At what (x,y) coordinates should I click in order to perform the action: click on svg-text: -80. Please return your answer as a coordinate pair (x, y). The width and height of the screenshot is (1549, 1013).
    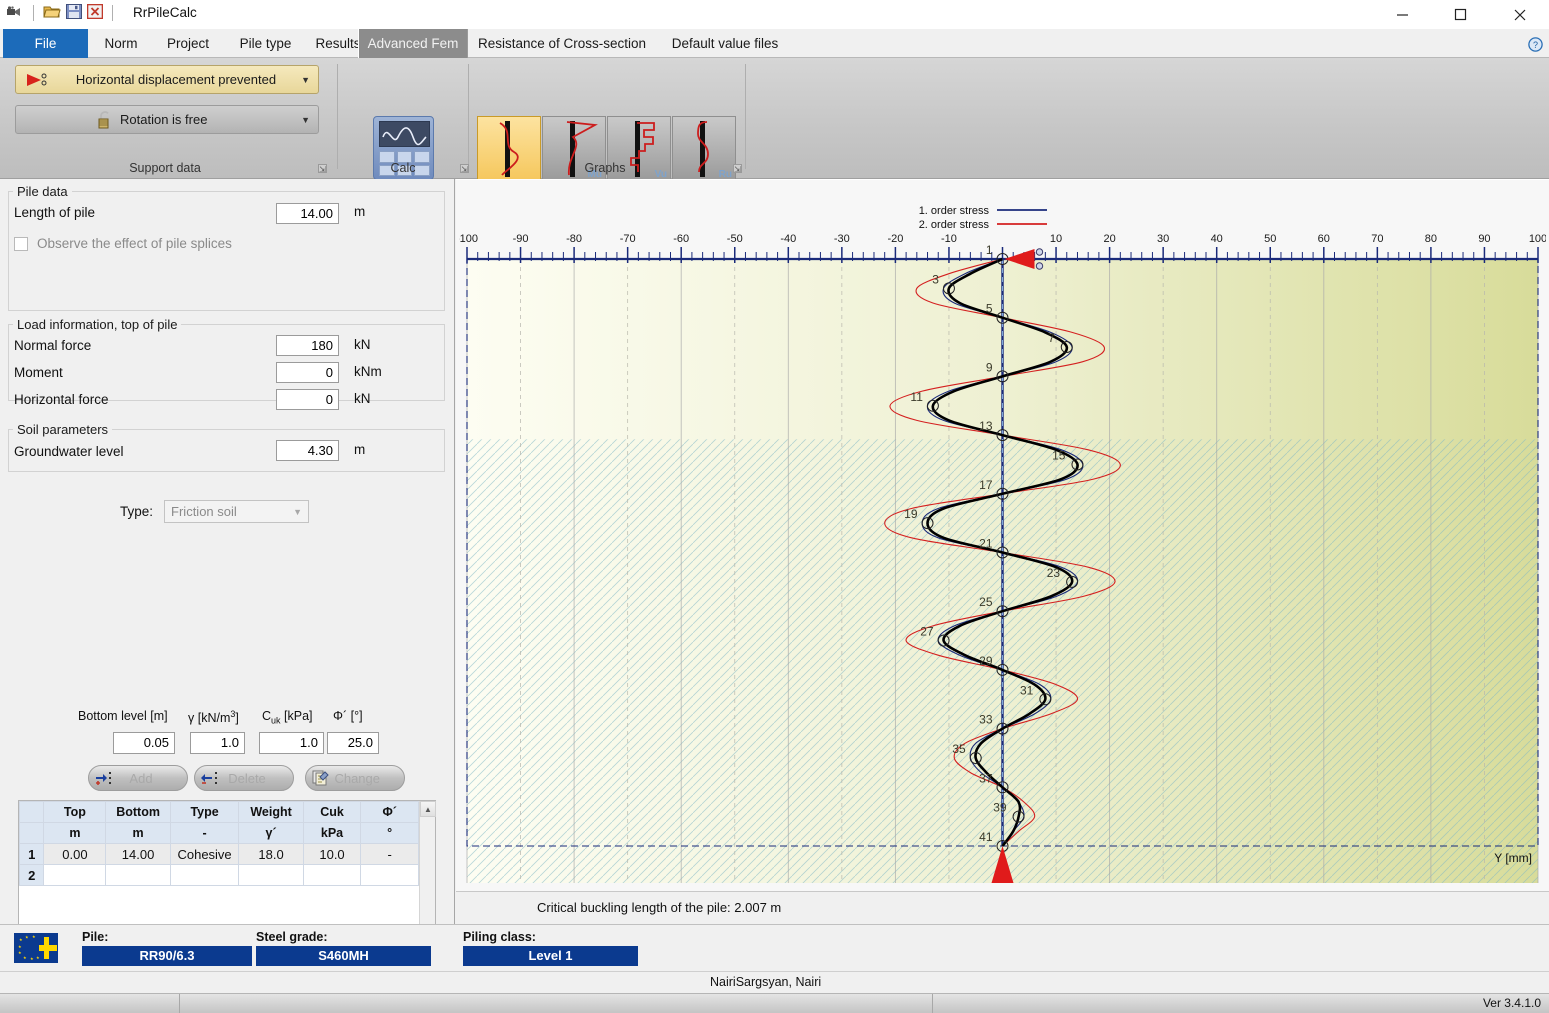
    Looking at the image, I should click on (574, 239).